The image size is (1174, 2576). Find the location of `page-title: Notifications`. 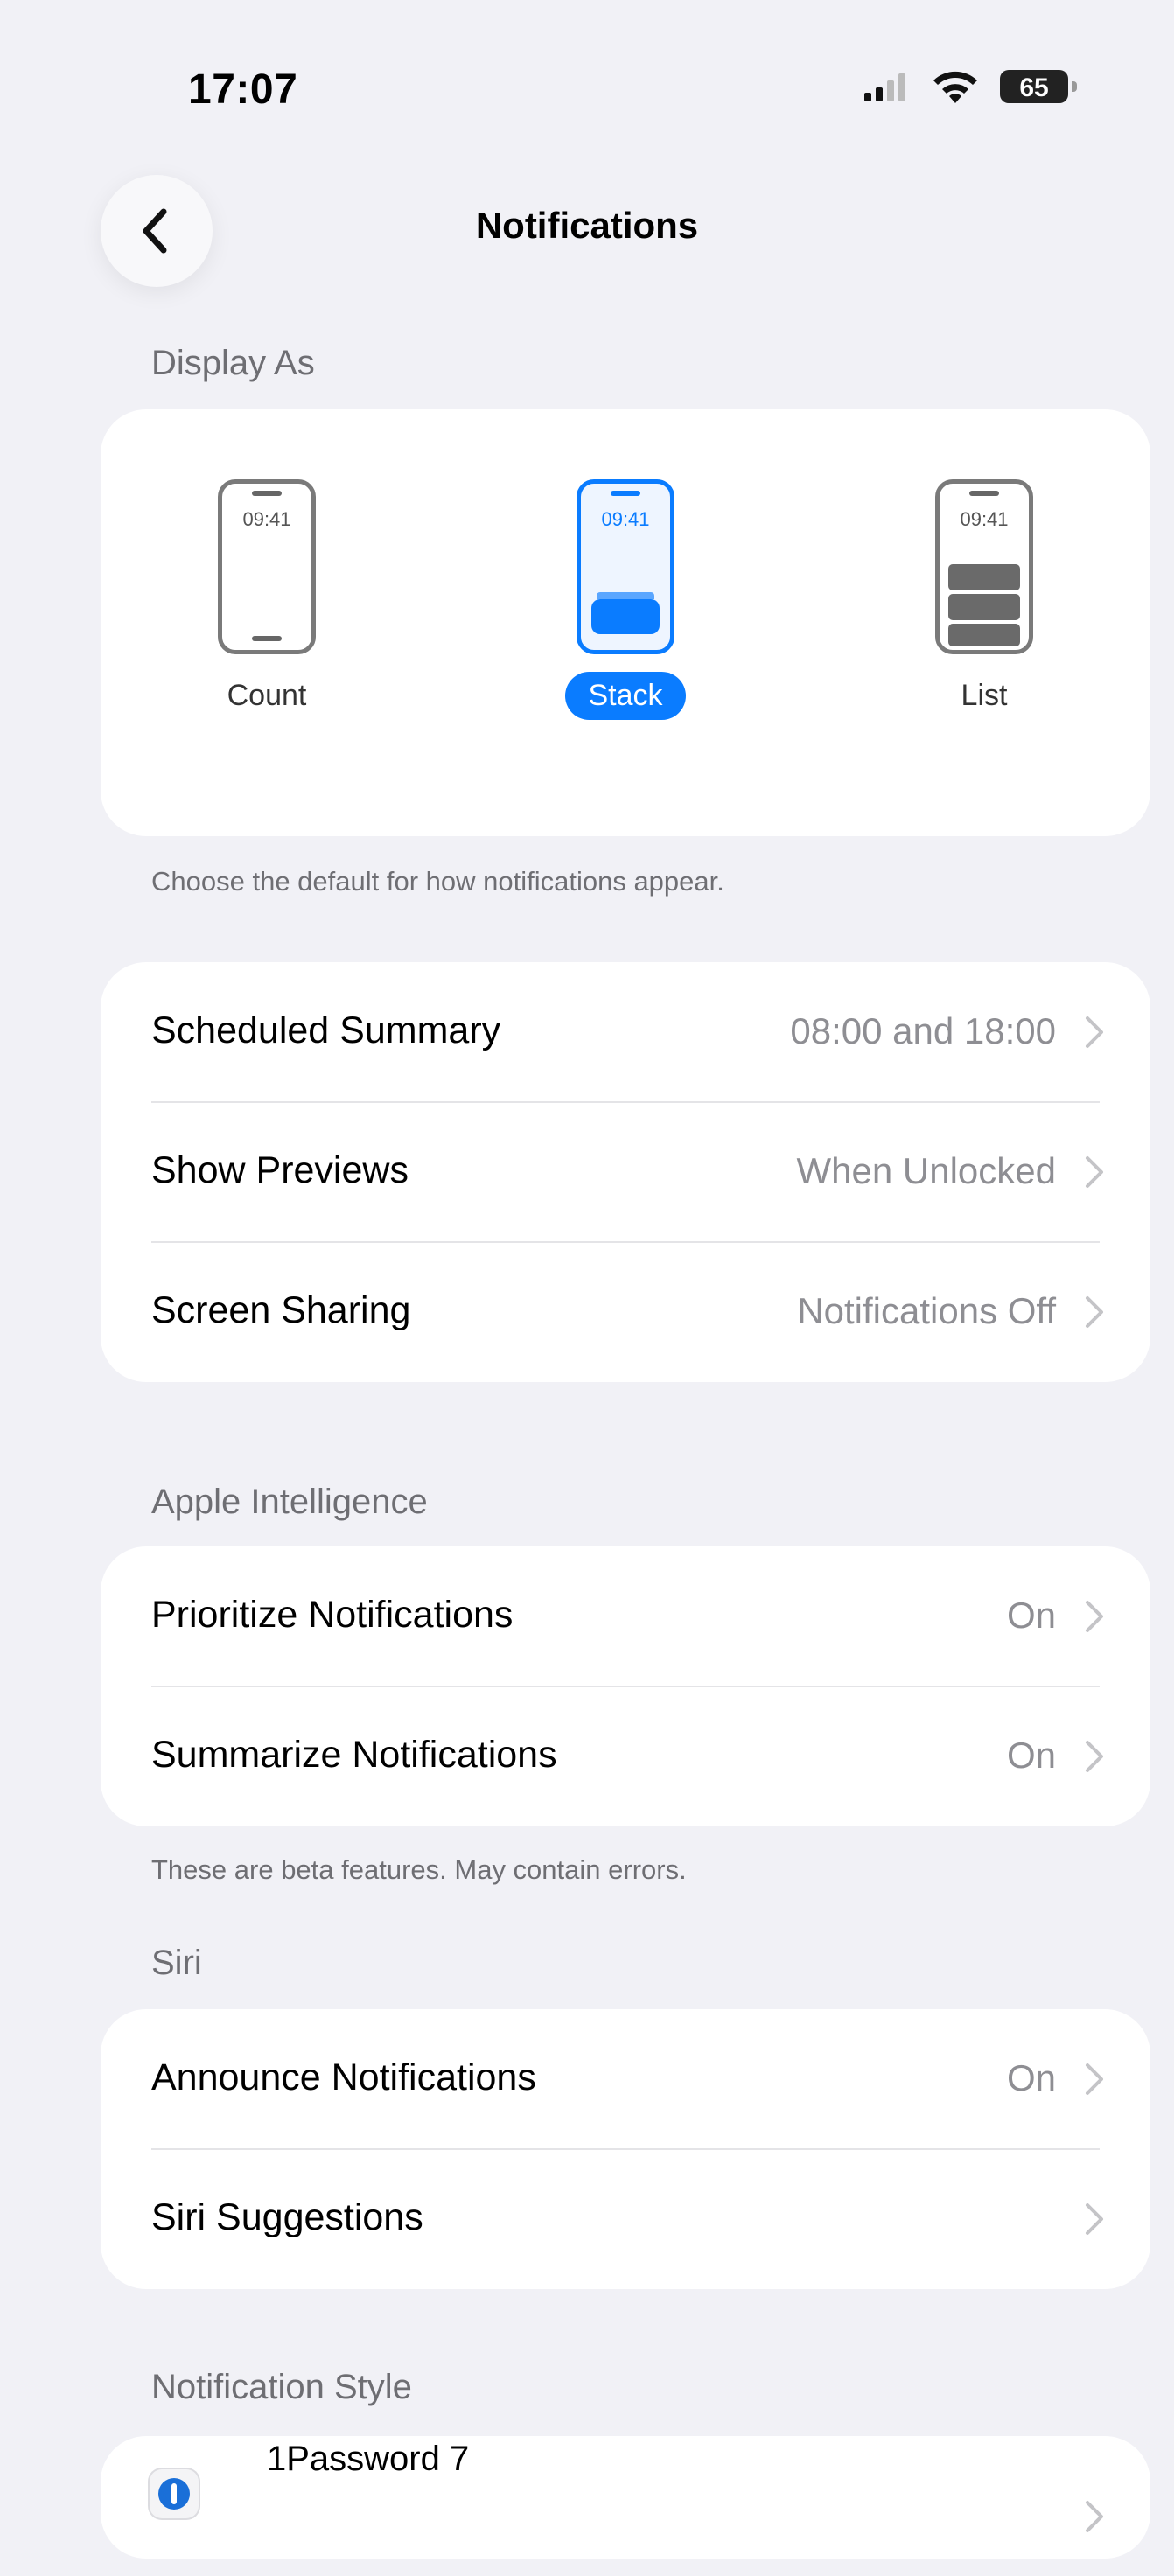

page-title: Notifications is located at coordinates (587, 225).